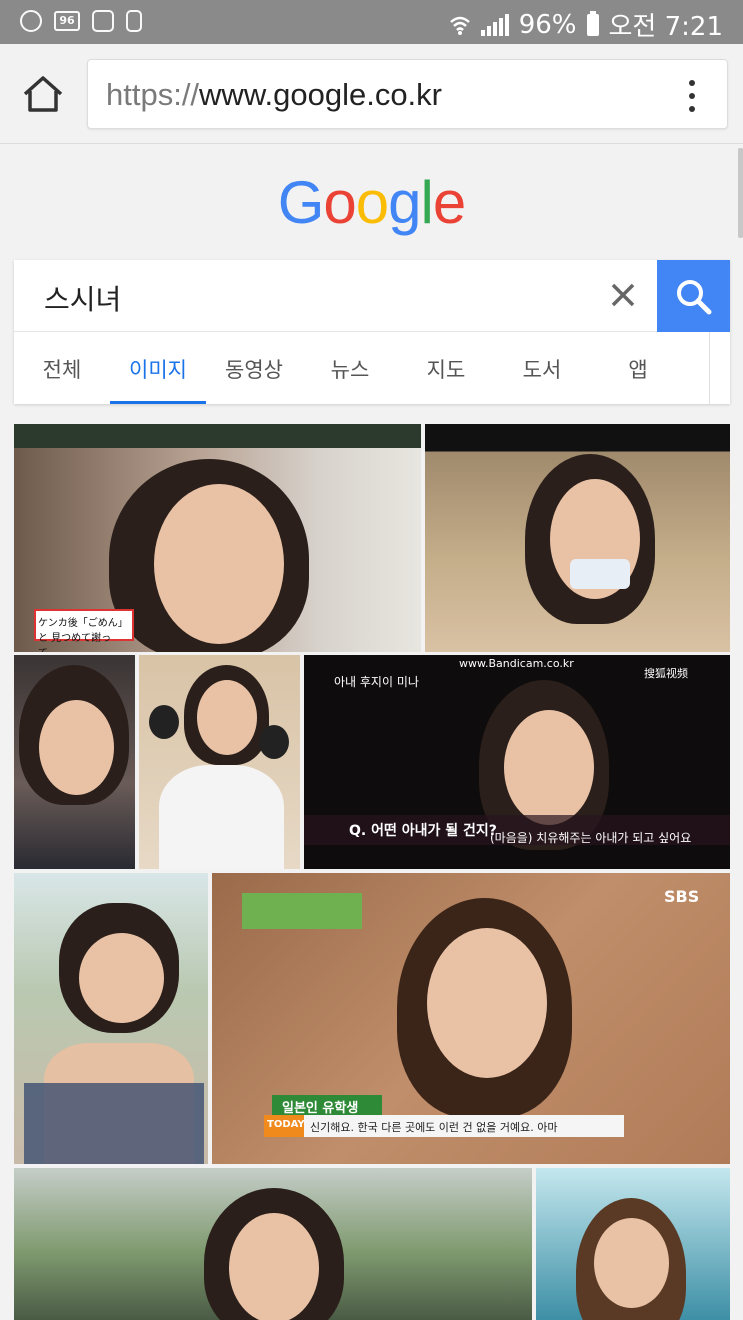  I want to click on logo-letter: G, so click(301, 202).